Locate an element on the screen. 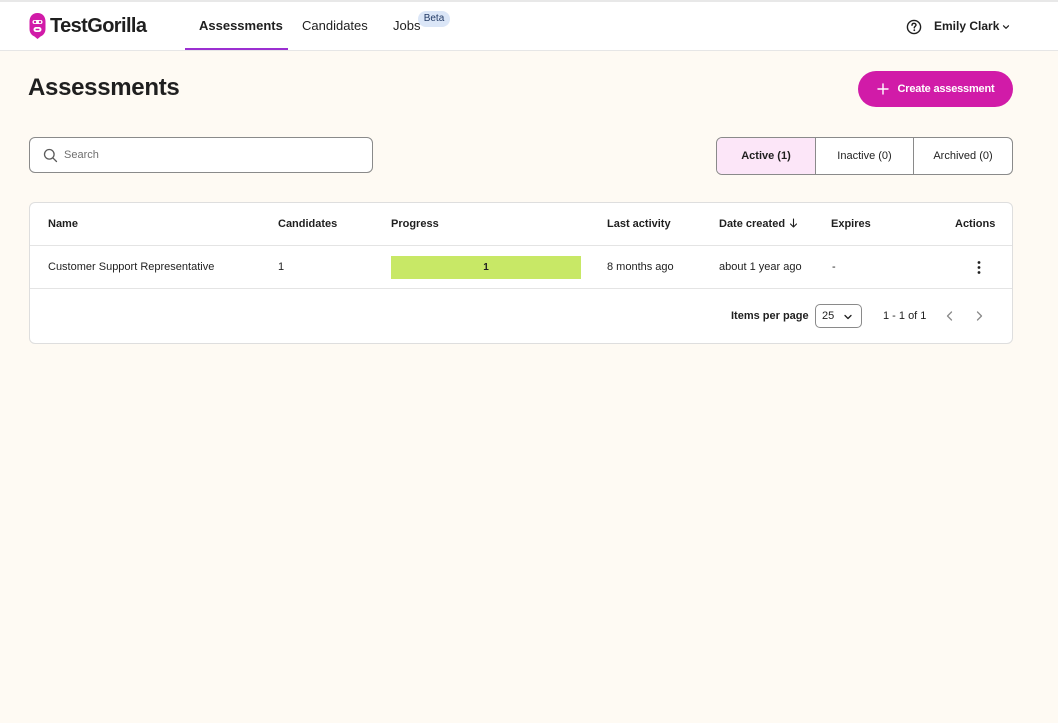 This screenshot has width=1058, height=723. plus-icon is located at coordinates (882, 89).